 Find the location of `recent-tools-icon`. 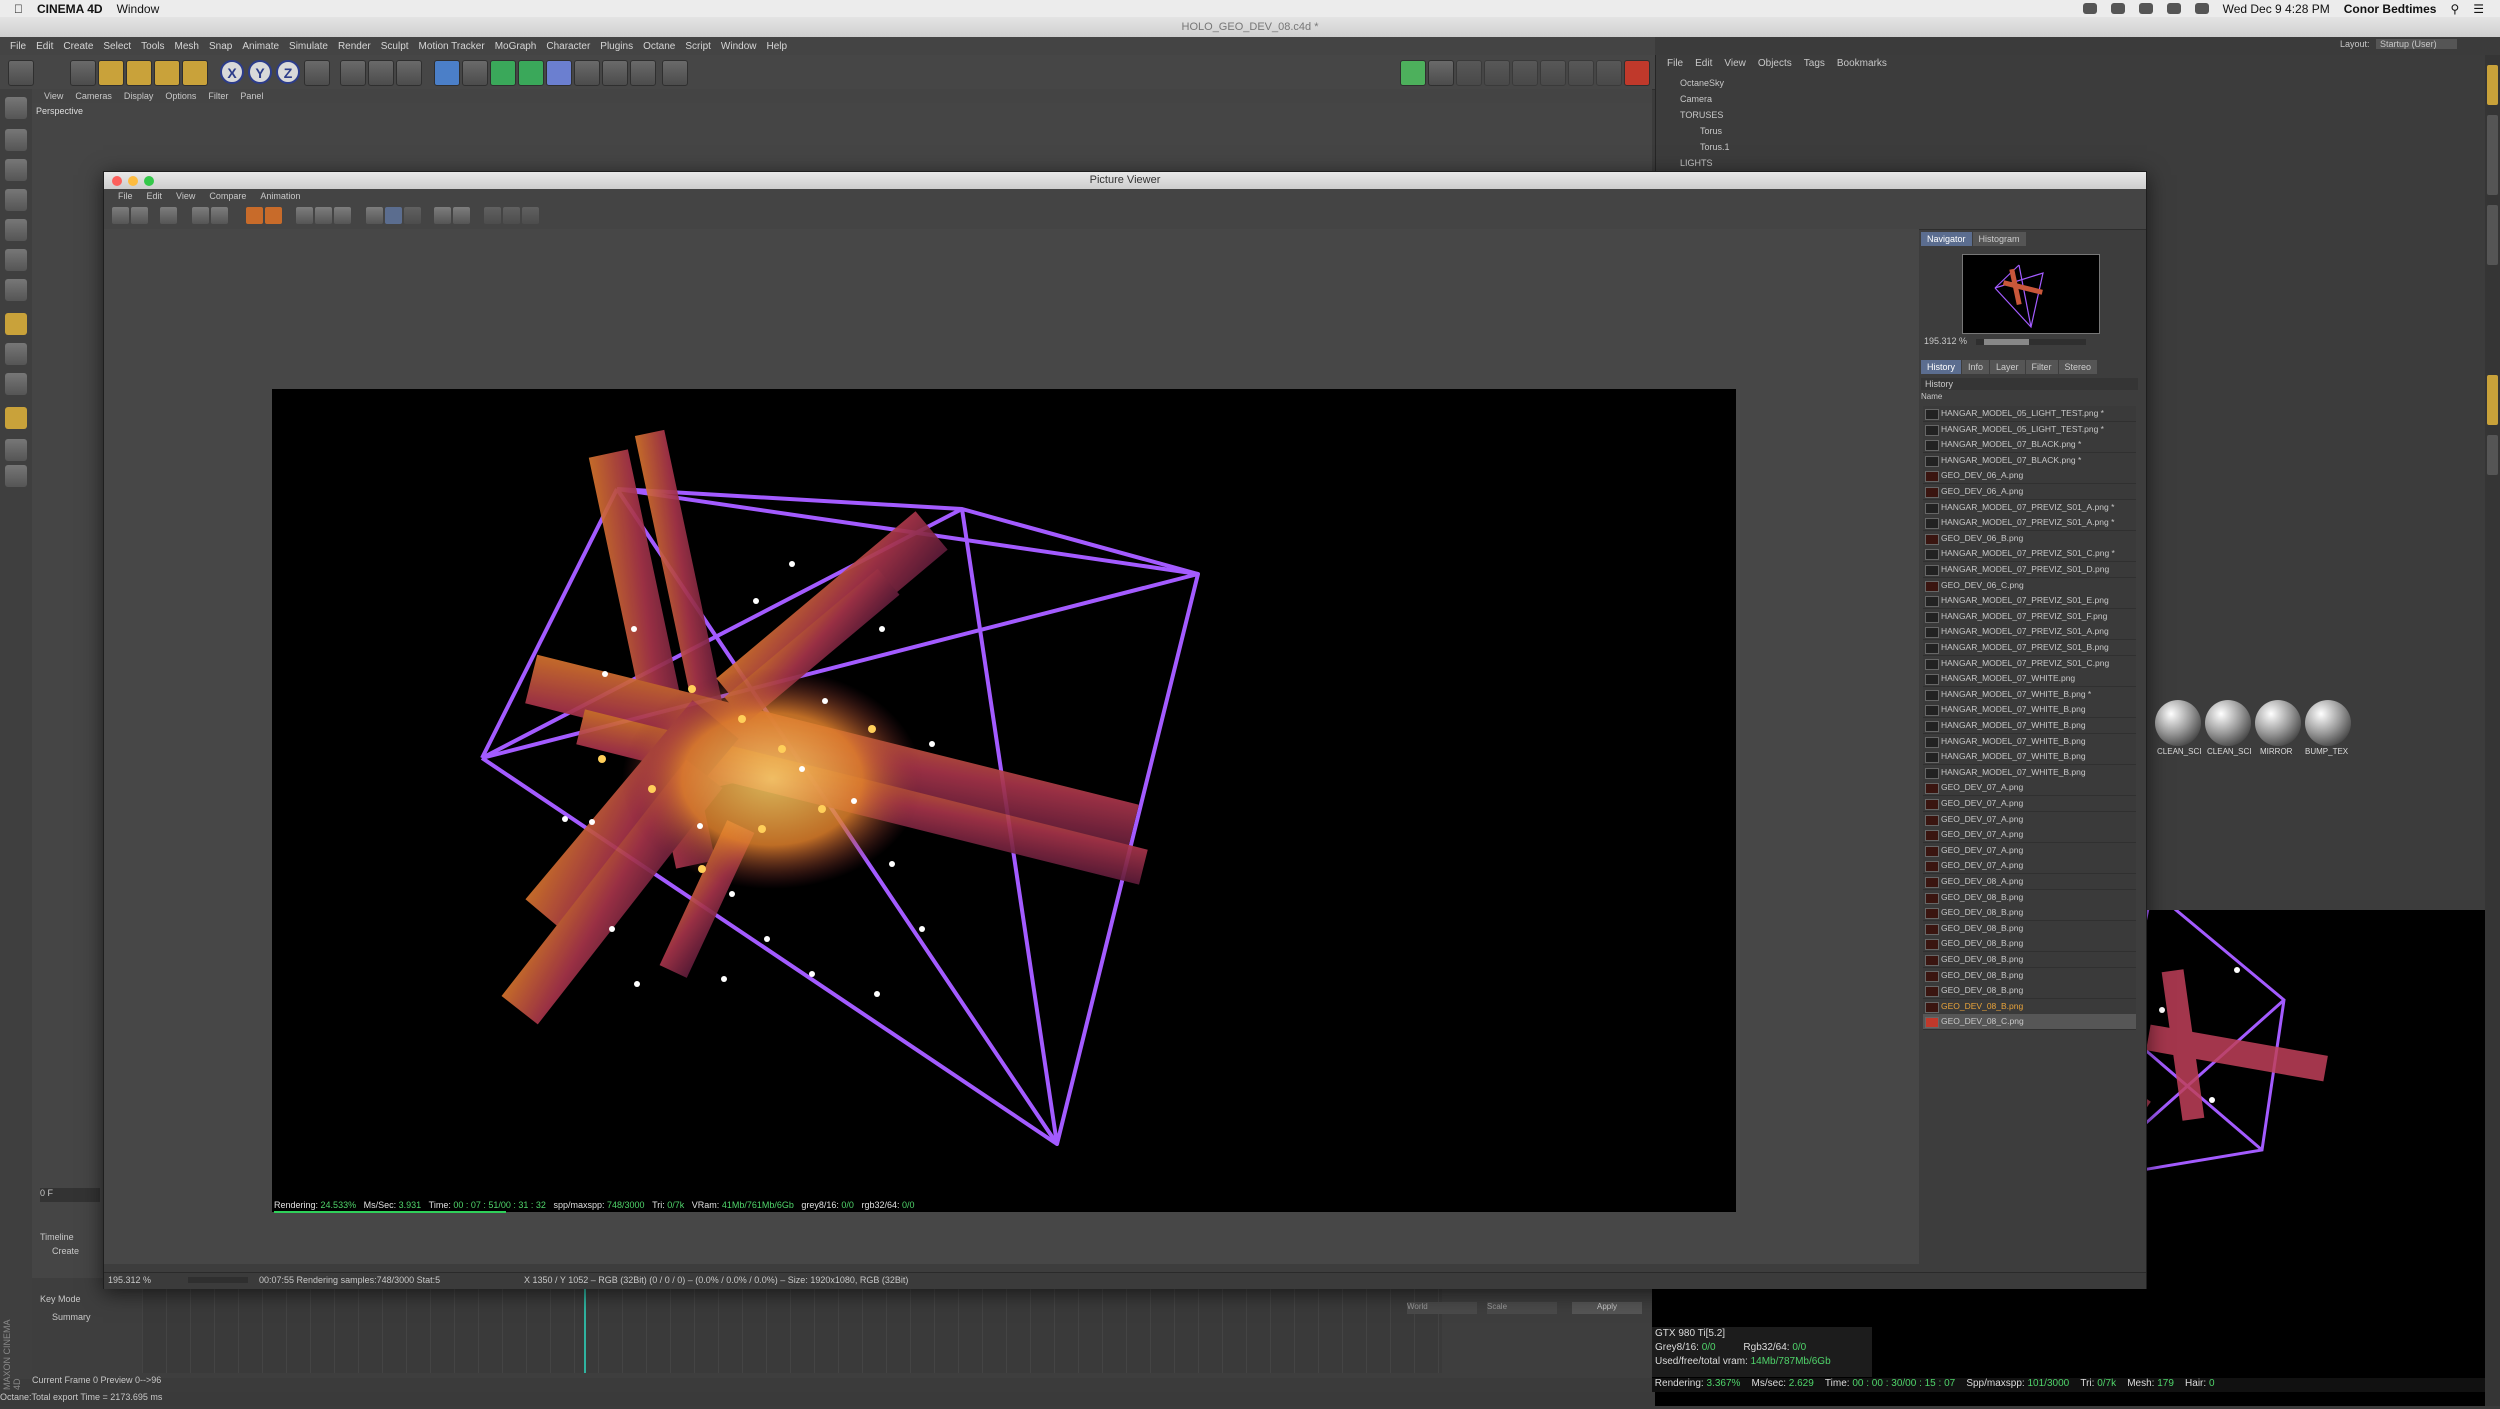

recent-tools-icon is located at coordinates (195, 73).